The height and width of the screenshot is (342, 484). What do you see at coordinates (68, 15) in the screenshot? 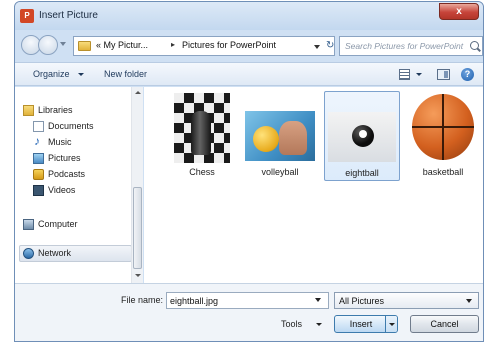
I see `dialog-title: Insert Picture` at bounding box center [68, 15].